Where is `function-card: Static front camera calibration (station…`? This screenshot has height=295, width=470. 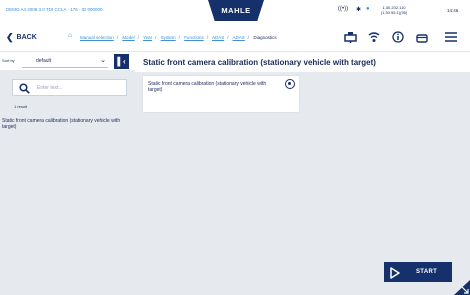
function-card: Static front camera calibration (station… is located at coordinates (221, 94).